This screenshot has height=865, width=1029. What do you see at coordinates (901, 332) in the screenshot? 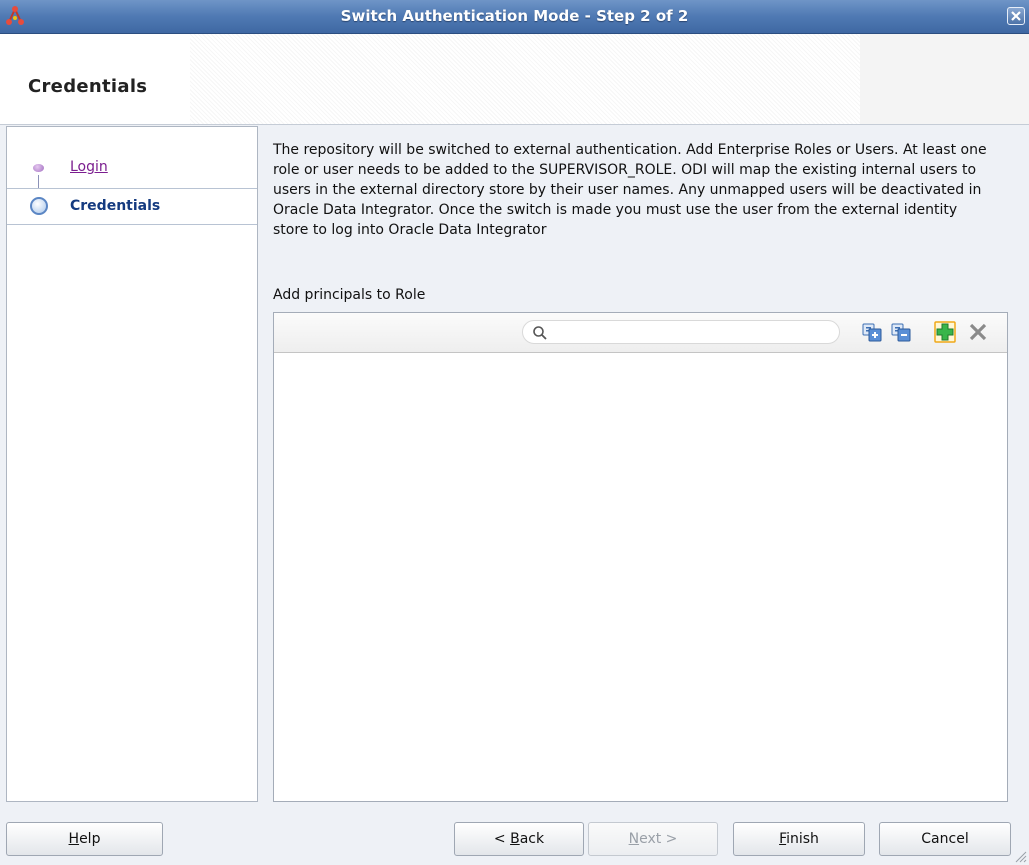
I see `remove-role-icon` at bounding box center [901, 332].